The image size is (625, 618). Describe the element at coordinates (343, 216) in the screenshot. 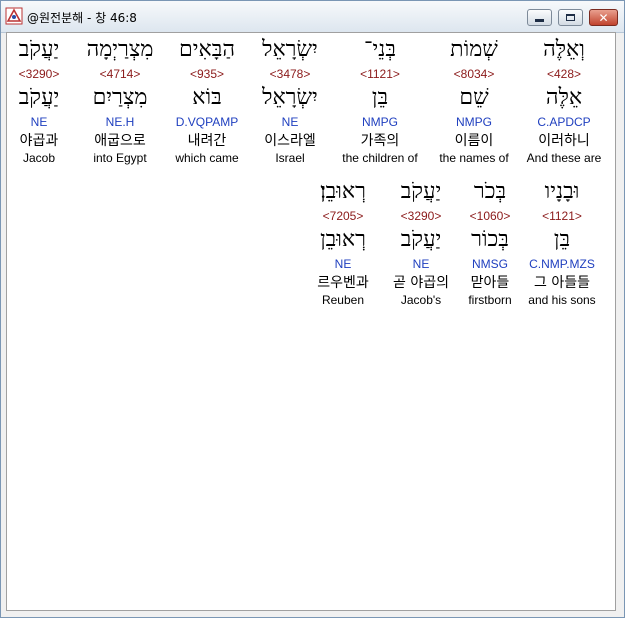

I see `strong-number: <7205>` at that location.